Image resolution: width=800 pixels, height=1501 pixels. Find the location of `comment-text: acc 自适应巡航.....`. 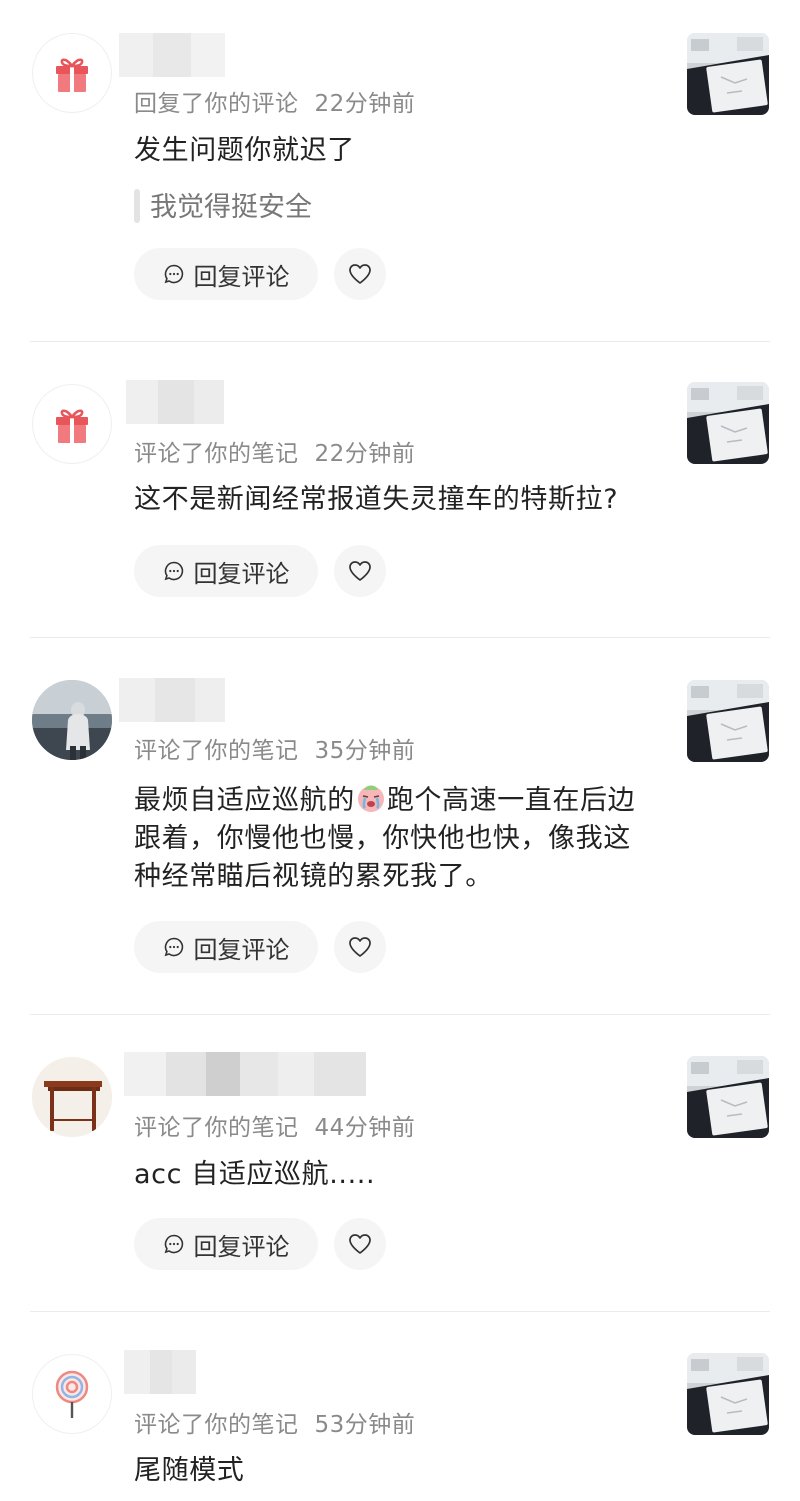

comment-text: acc 自适应巡航..... is located at coordinates (255, 1174).